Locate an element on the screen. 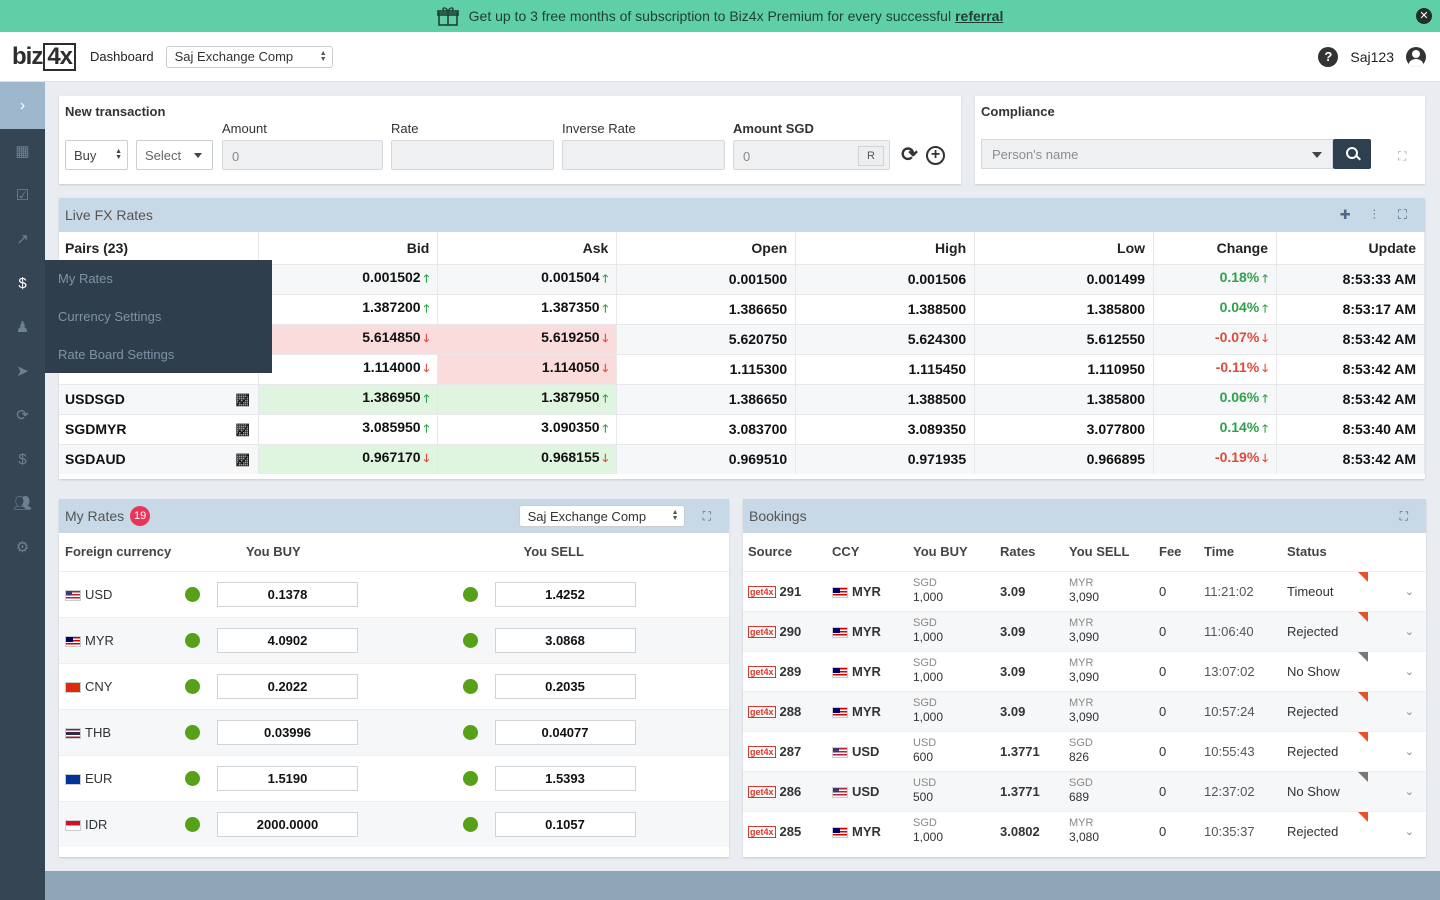  dollar-icon: $ is located at coordinates (22, 283).